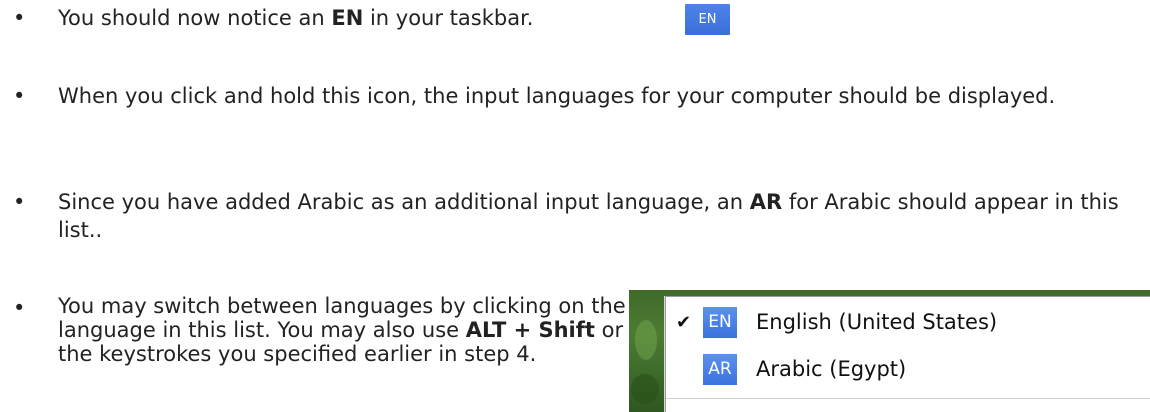 This screenshot has width=1150, height=412. I want to click on menu-item-label: Arabic (Egypt), so click(831, 369).